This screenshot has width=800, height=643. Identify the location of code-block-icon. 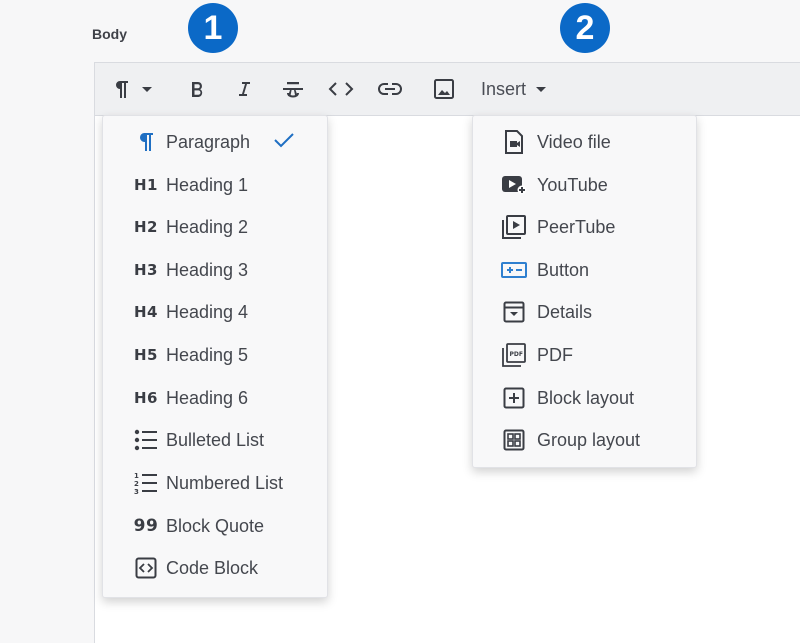
(146, 568).